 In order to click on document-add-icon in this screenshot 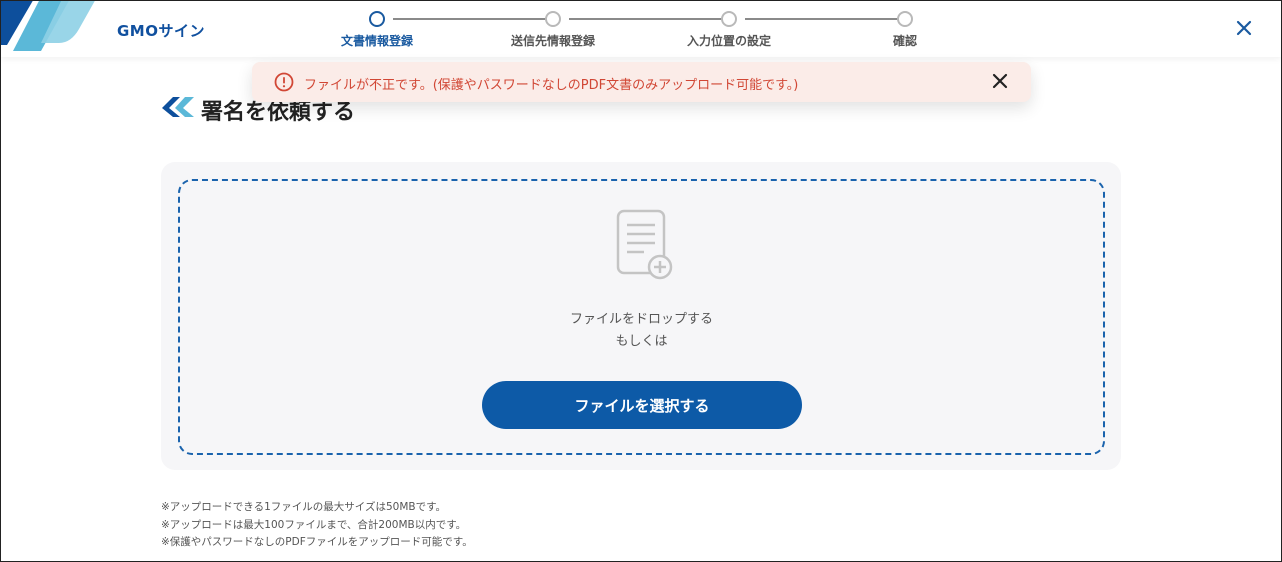, I will do `click(645, 245)`.